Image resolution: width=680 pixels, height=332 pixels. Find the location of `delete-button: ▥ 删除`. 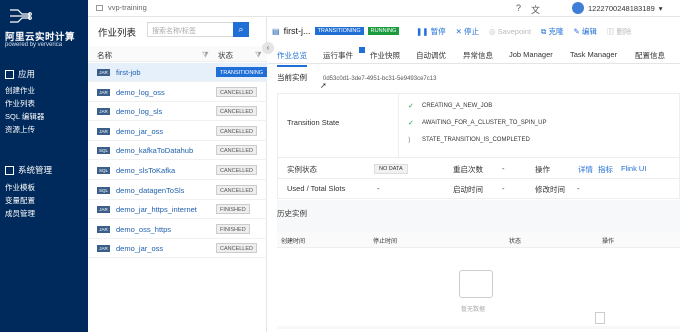

delete-button: ▥ 删除 is located at coordinates (619, 31).